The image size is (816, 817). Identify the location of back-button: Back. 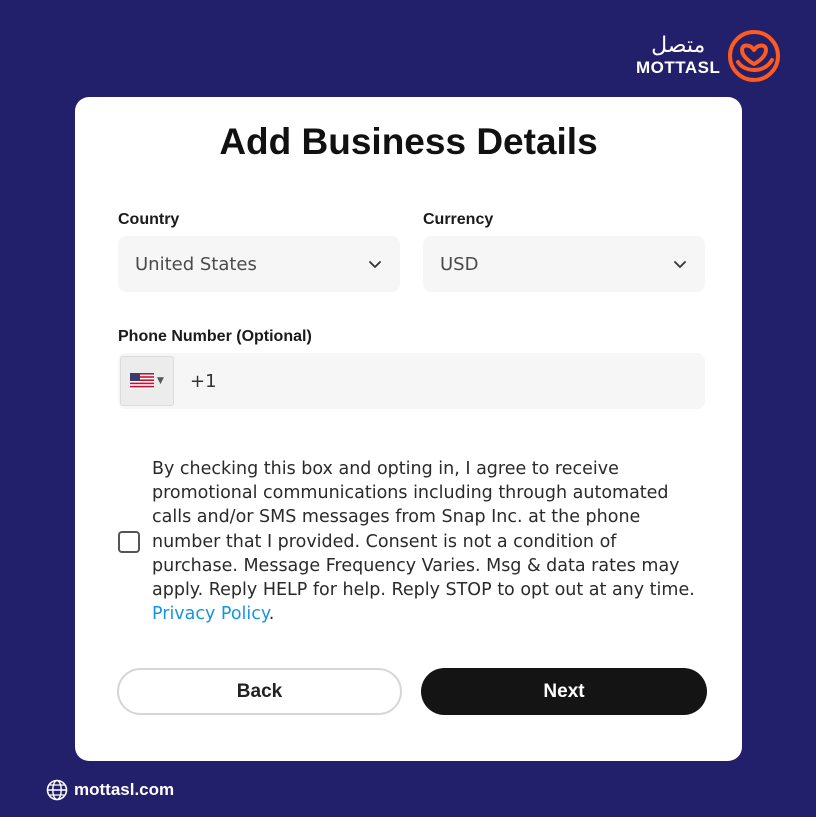
(259, 691).